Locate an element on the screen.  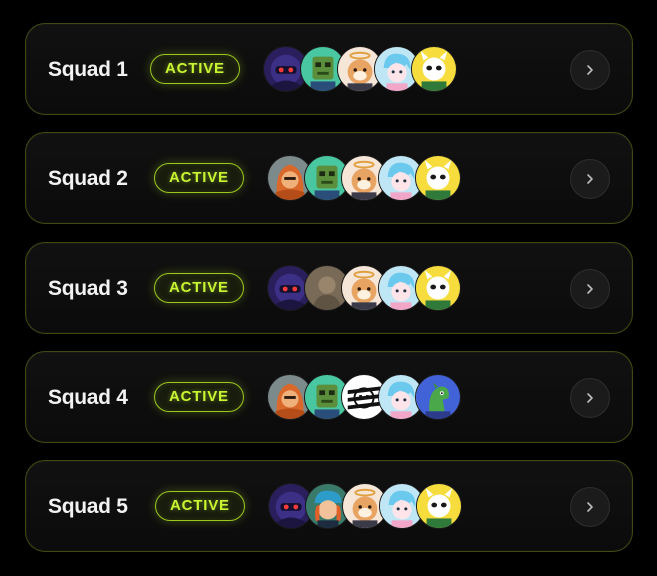
squad-card-1: Squad 1 ACTIVE is located at coordinates (329, 69).